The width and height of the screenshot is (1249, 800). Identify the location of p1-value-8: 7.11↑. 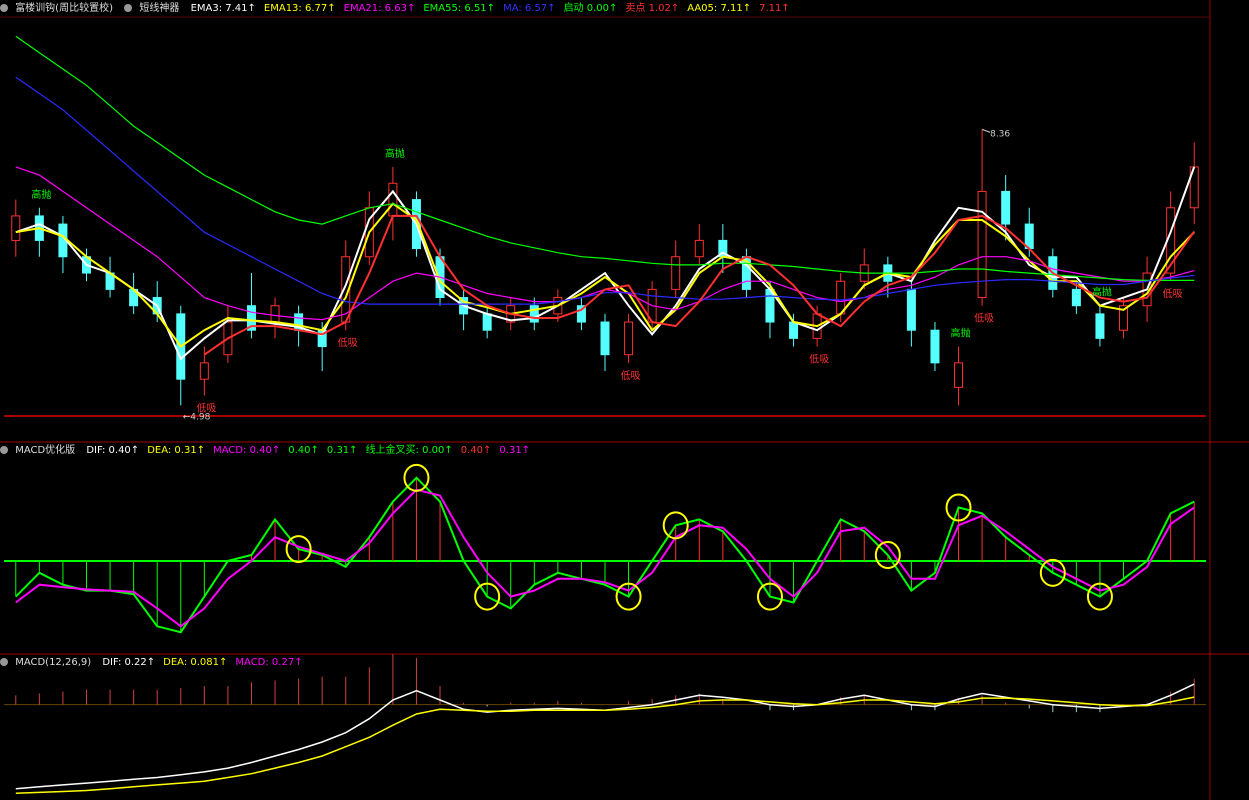
(774, 8).